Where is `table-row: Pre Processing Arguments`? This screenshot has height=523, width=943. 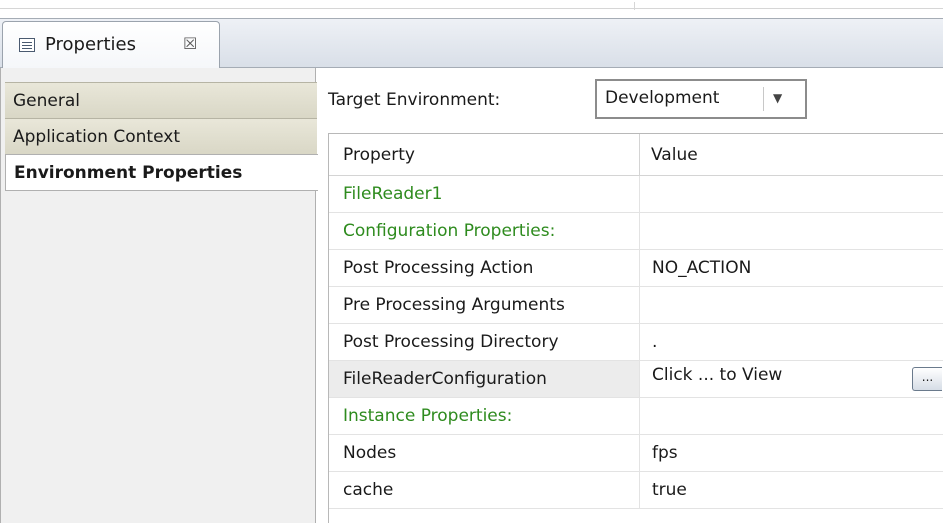 table-row: Pre Processing Arguments is located at coordinates (636, 305).